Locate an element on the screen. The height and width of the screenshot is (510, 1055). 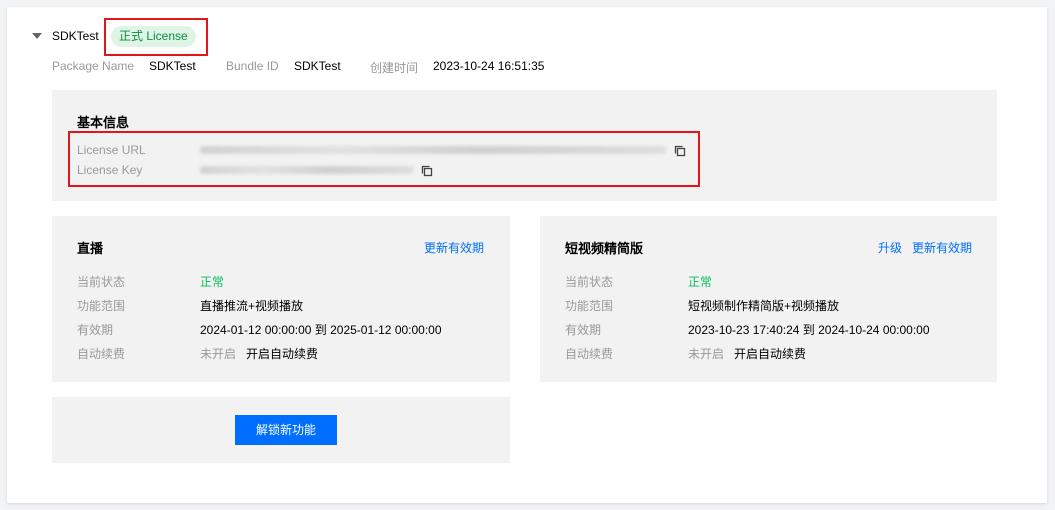
created-time-label: 创建时间 is located at coordinates (394, 68).